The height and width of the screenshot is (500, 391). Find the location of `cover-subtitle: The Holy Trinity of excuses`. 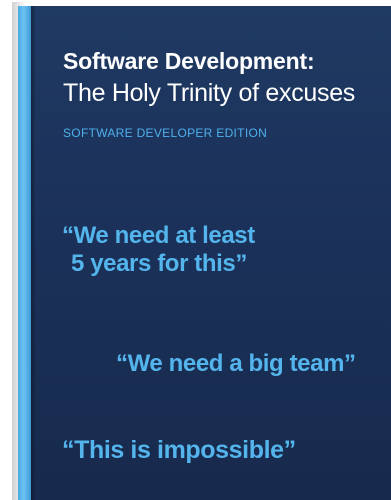

cover-subtitle: The Holy Trinity of excuses is located at coordinates (209, 93).